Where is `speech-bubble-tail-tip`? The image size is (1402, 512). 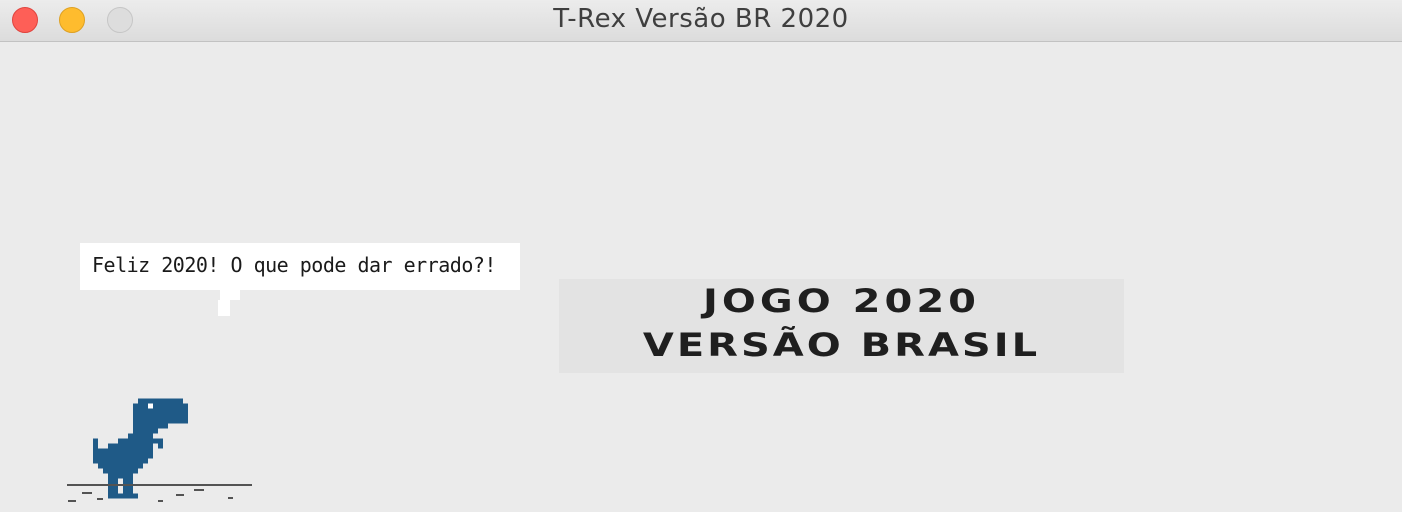
speech-bubble-tail-tip is located at coordinates (224, 308).